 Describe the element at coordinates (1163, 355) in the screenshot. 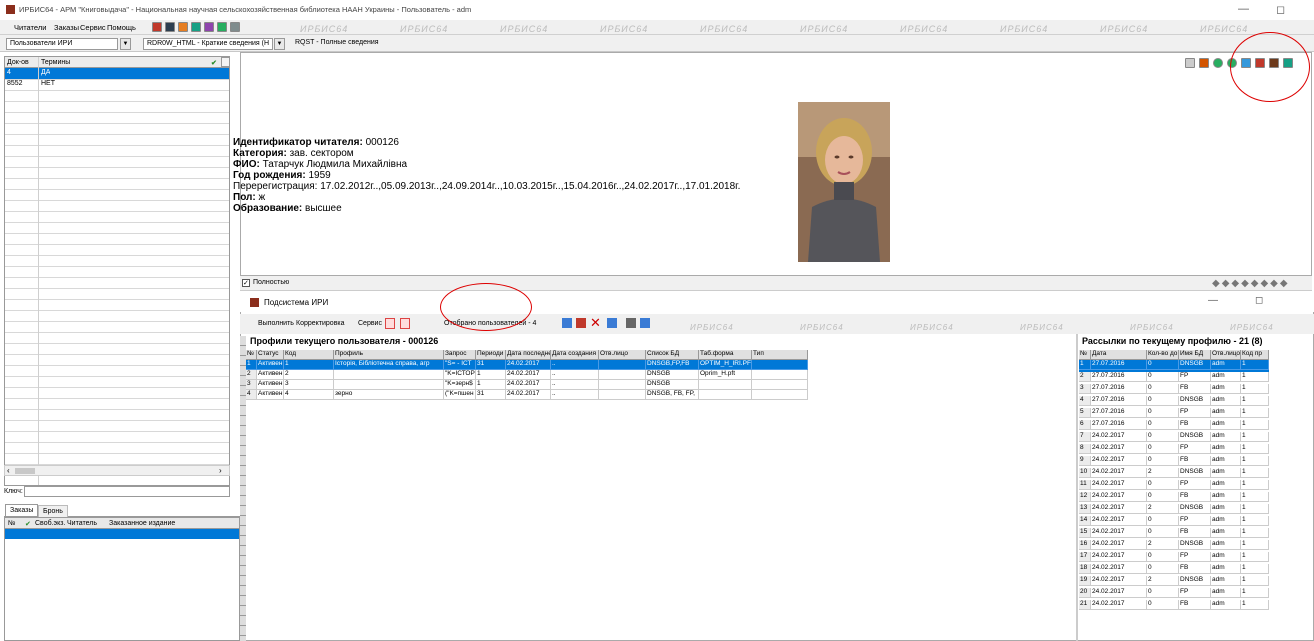

I see `mailings-col: Кол-во до` at that location.